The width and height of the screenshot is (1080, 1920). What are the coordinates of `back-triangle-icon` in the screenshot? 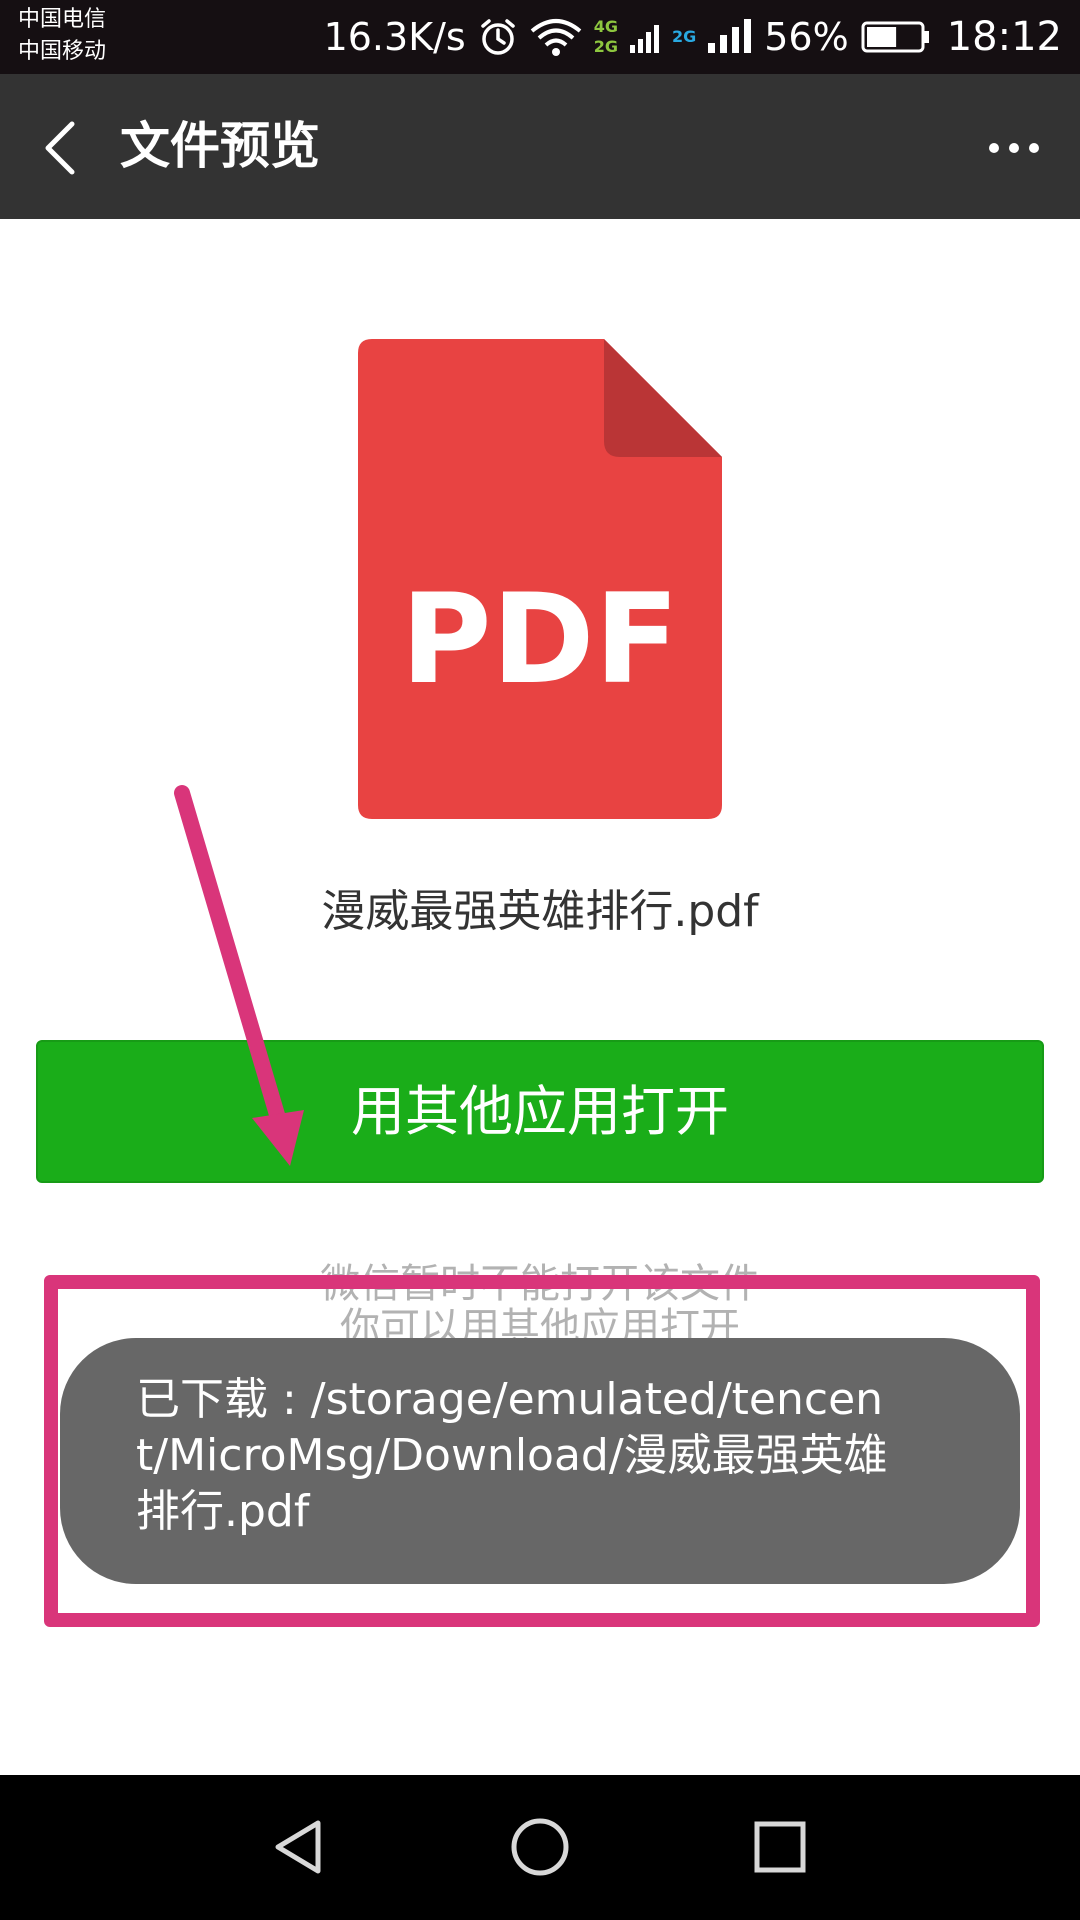 It's located at (298, 1847).